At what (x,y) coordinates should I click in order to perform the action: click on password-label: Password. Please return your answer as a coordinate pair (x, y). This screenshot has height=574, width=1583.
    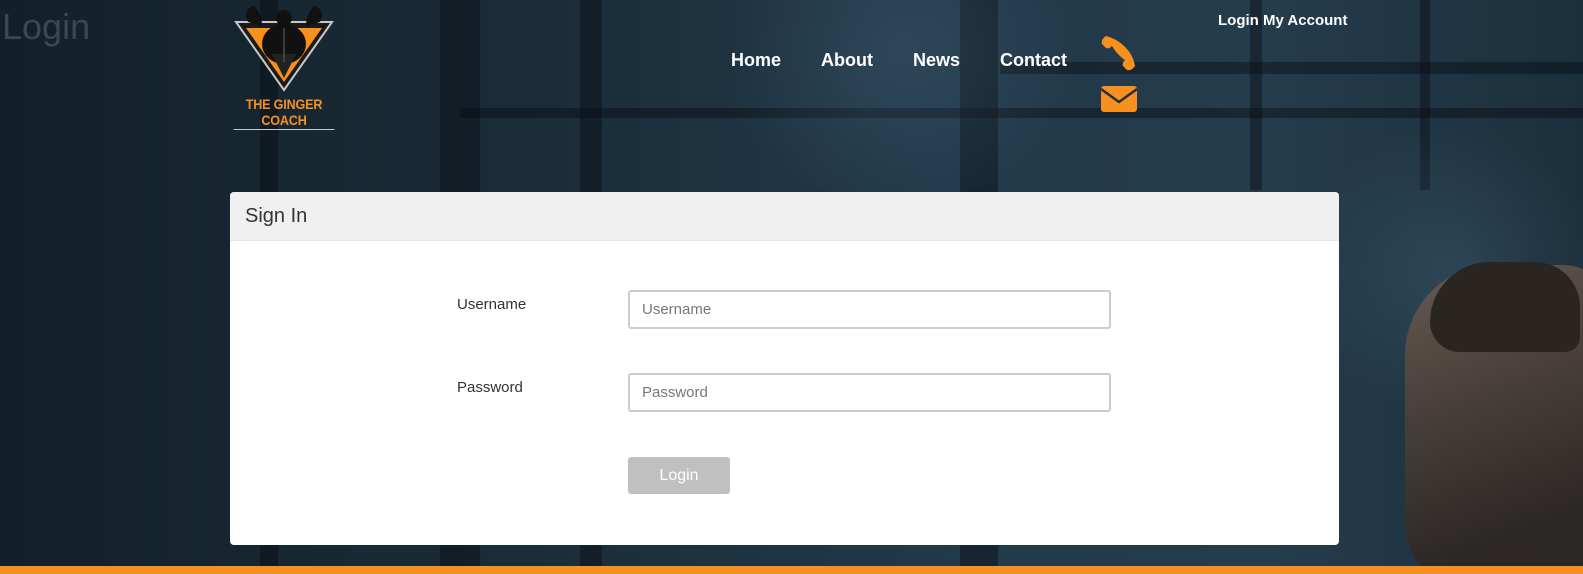
    Looking at the image, I should click on (490, 387).